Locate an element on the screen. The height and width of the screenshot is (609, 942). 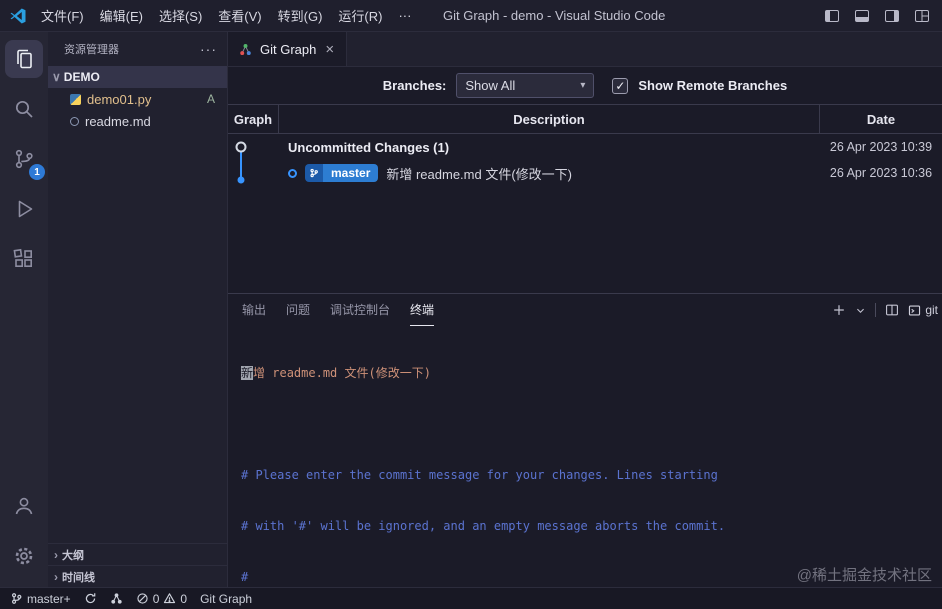
chevron-down-icon is located at coordinates (860, 310).